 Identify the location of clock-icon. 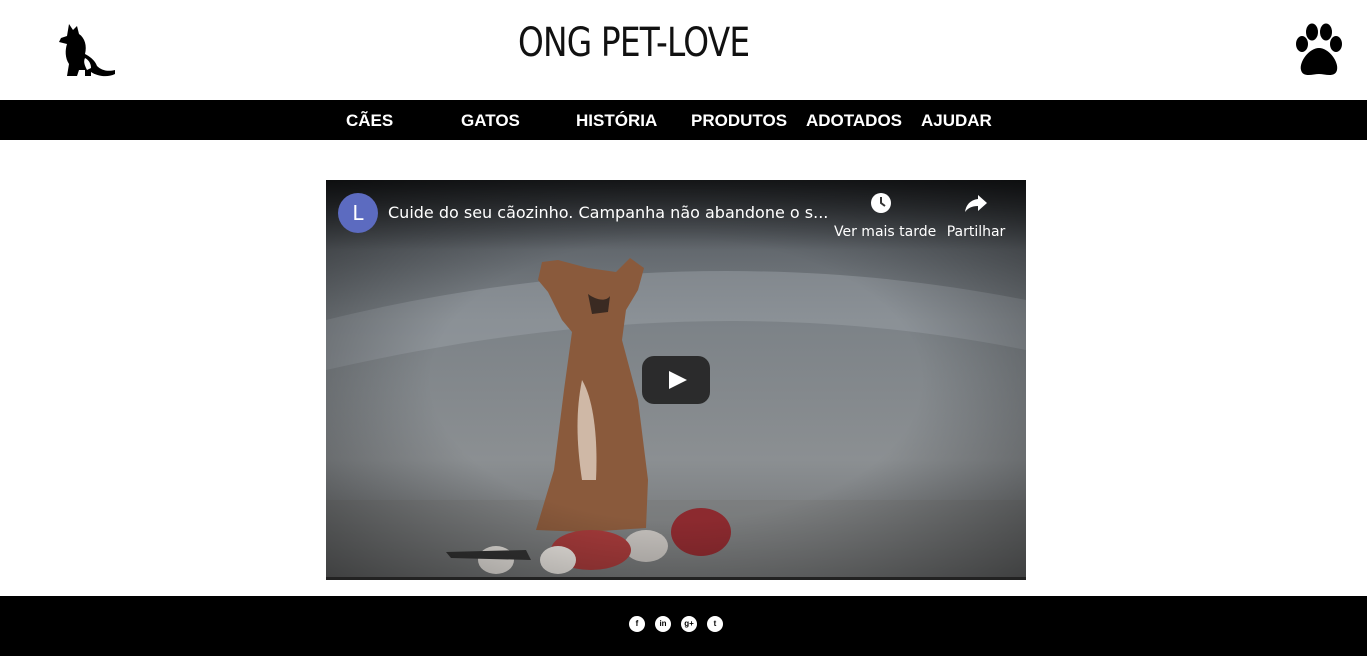
(881, 203).